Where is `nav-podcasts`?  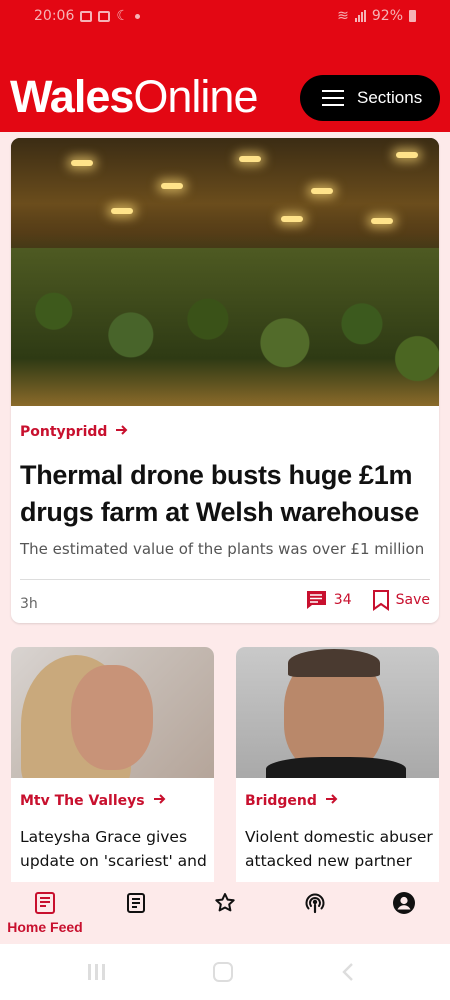 nav-podcasts is located at coordinates (315, 913).